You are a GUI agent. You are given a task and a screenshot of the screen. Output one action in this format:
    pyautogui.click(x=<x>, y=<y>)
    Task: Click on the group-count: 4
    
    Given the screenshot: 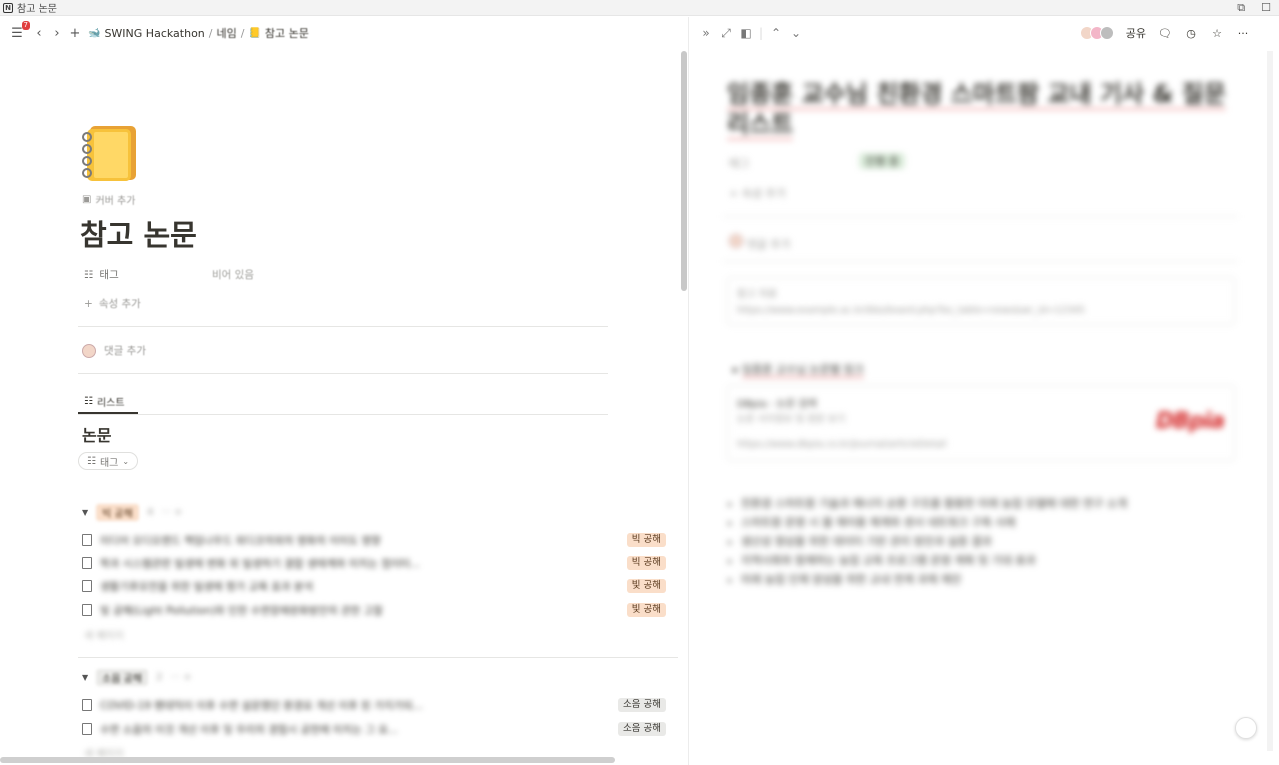 What is the action you would take?
    pyautogui.click(x=150, y=512)
    